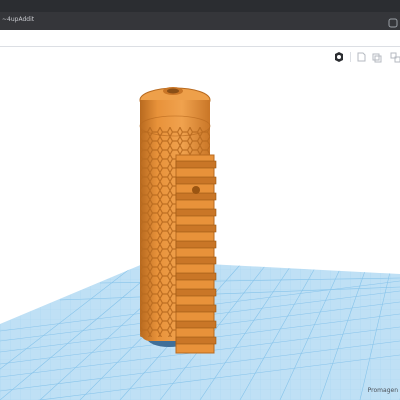 This screenshot has width=400, height=400. What do you see at coordinates (18, 19) in the screenshot?
I see `browser-tab-title: ~4upAddit` at bounding box center [18, 19].